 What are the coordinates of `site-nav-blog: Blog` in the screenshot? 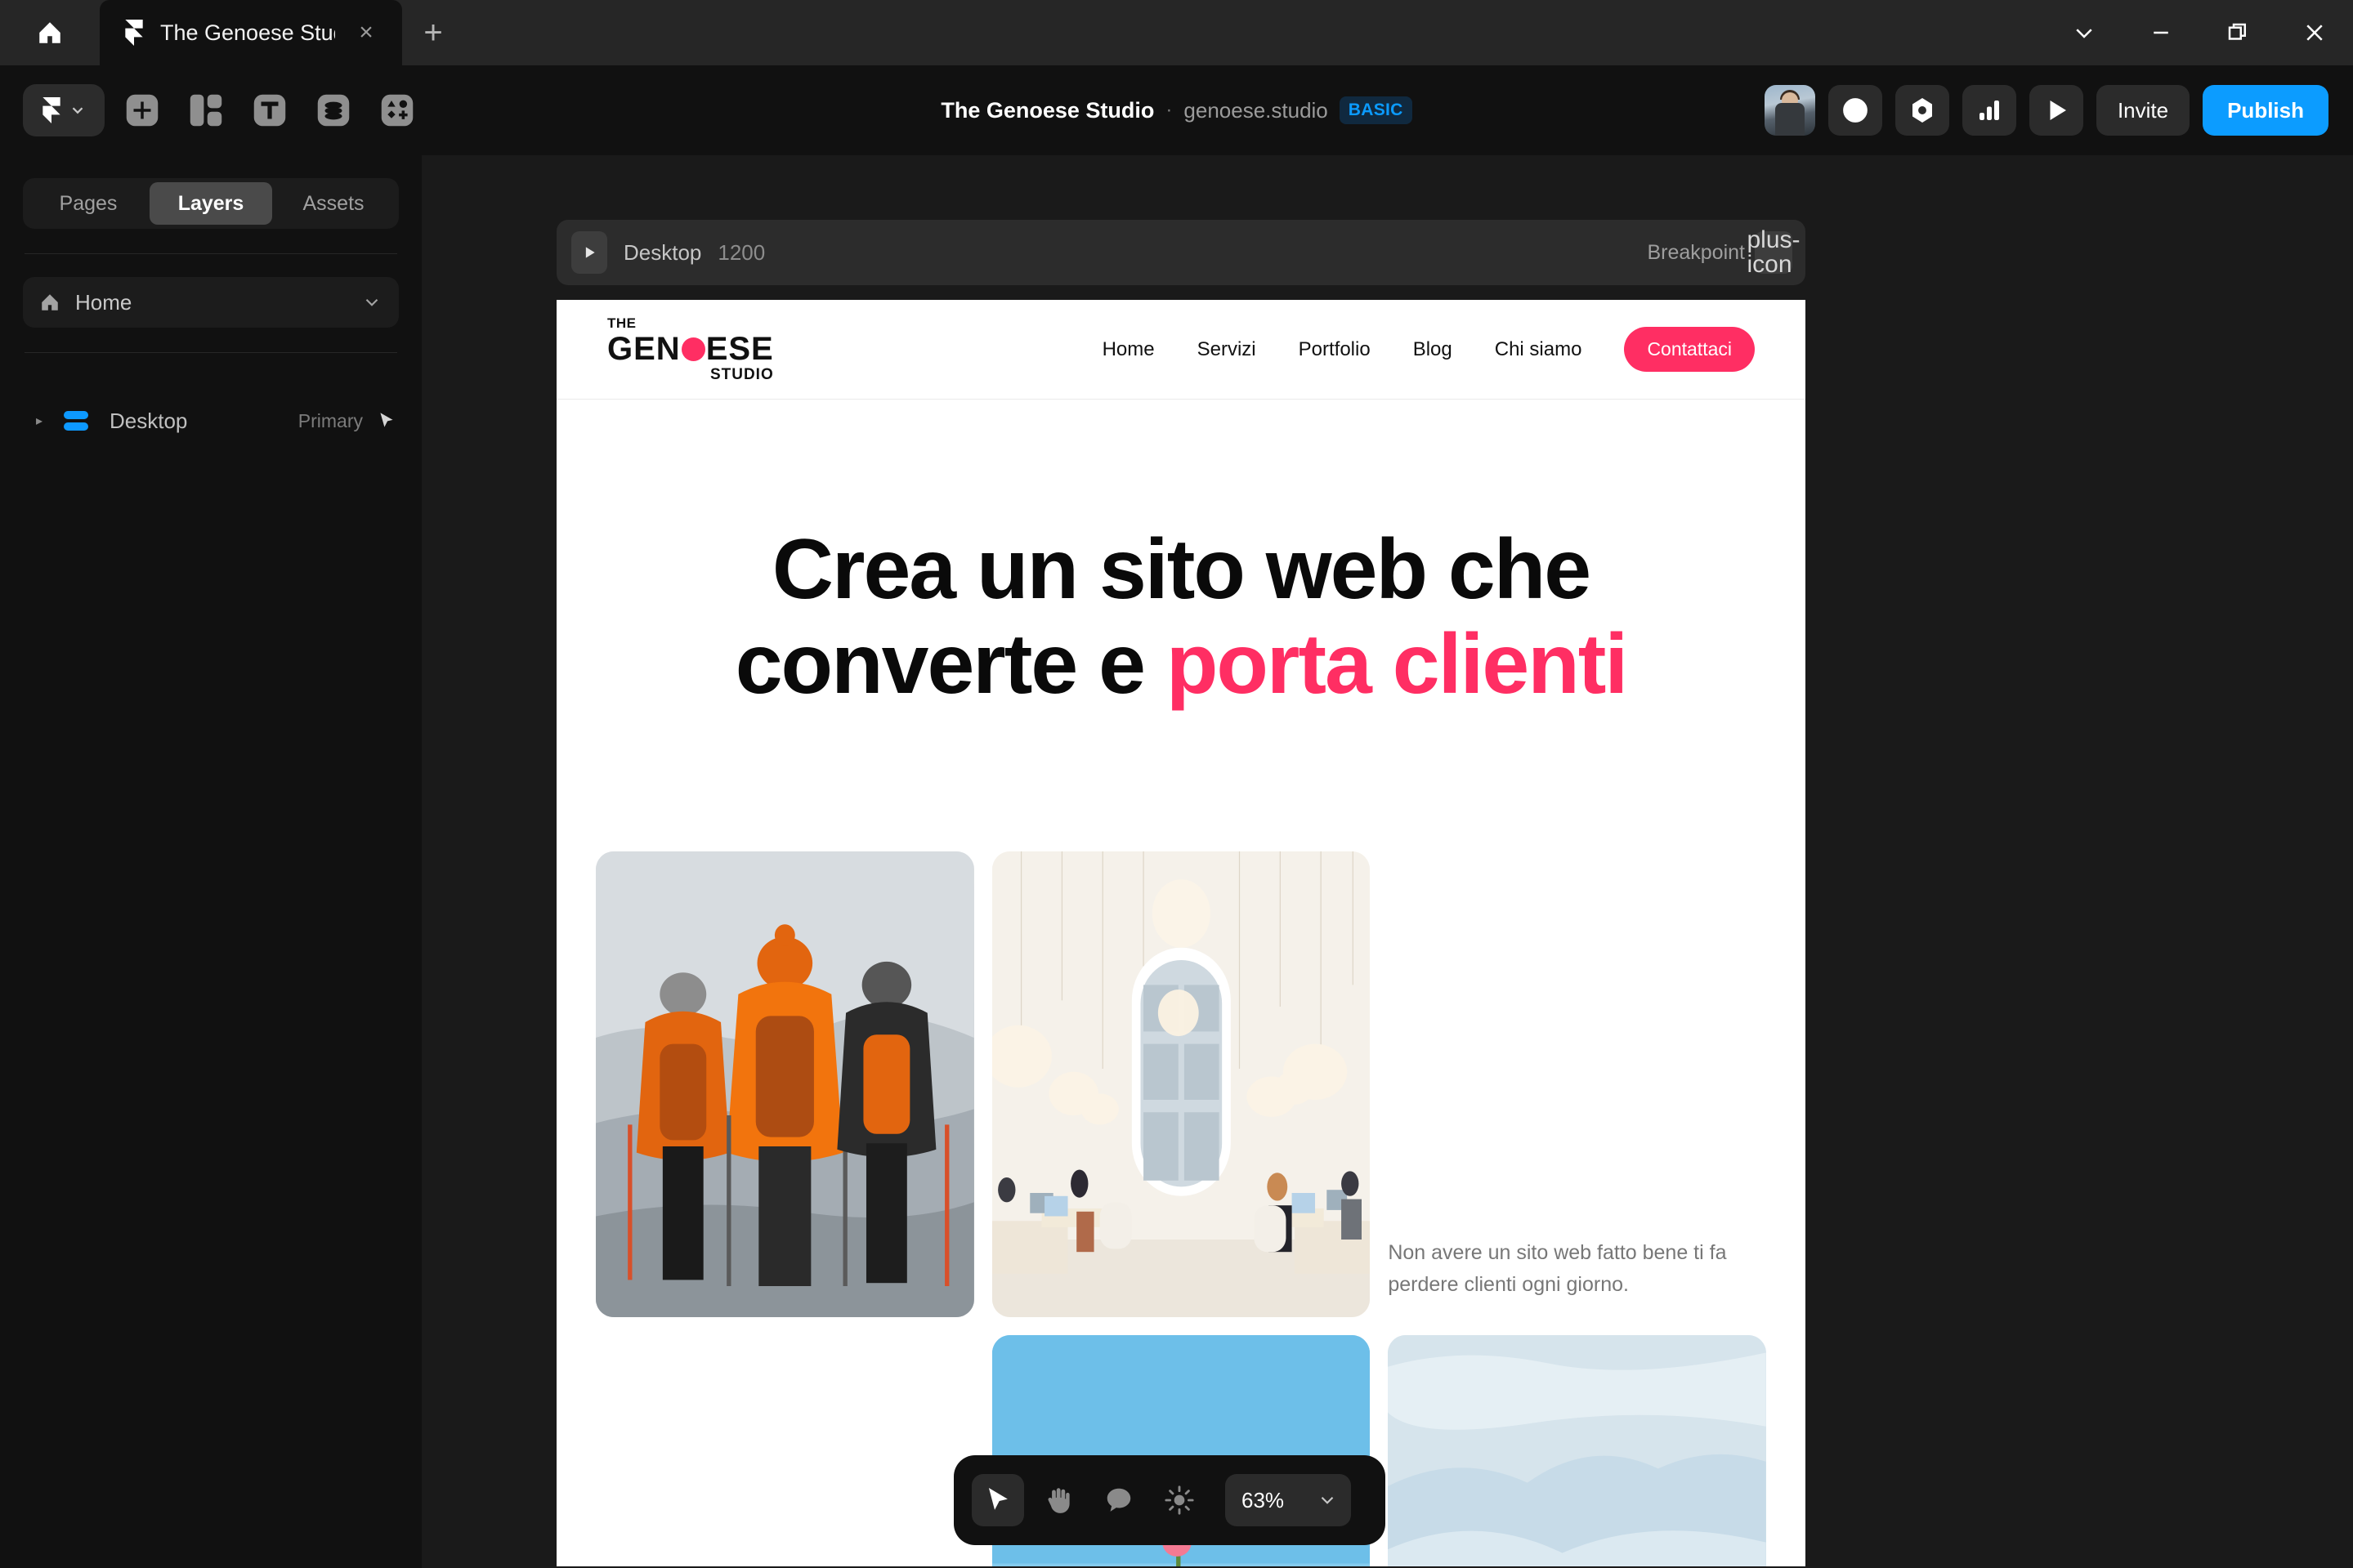 It's located at (1432, 349).